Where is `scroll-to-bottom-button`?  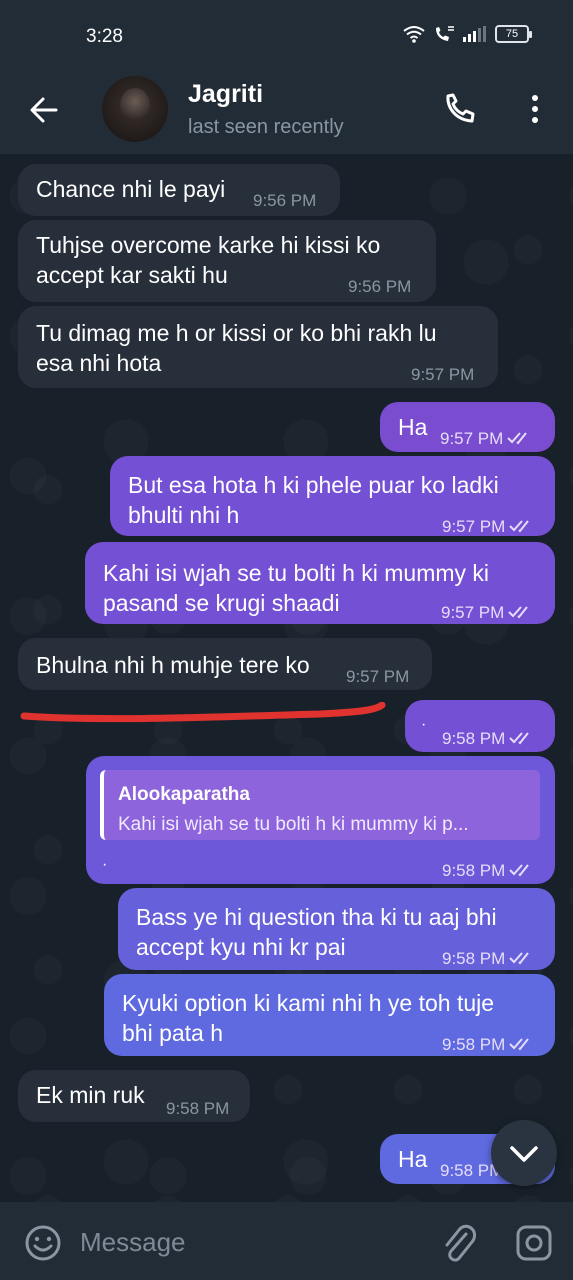
scroll-to-bottom-button is located at coordinates (524, 1153).